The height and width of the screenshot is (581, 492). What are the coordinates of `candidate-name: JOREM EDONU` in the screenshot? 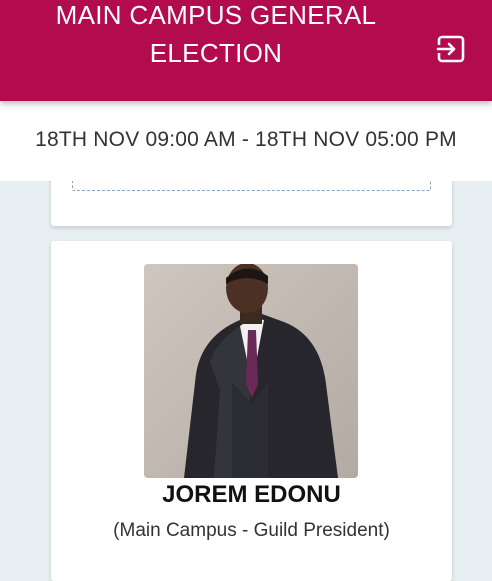 It's located at (251, 494).